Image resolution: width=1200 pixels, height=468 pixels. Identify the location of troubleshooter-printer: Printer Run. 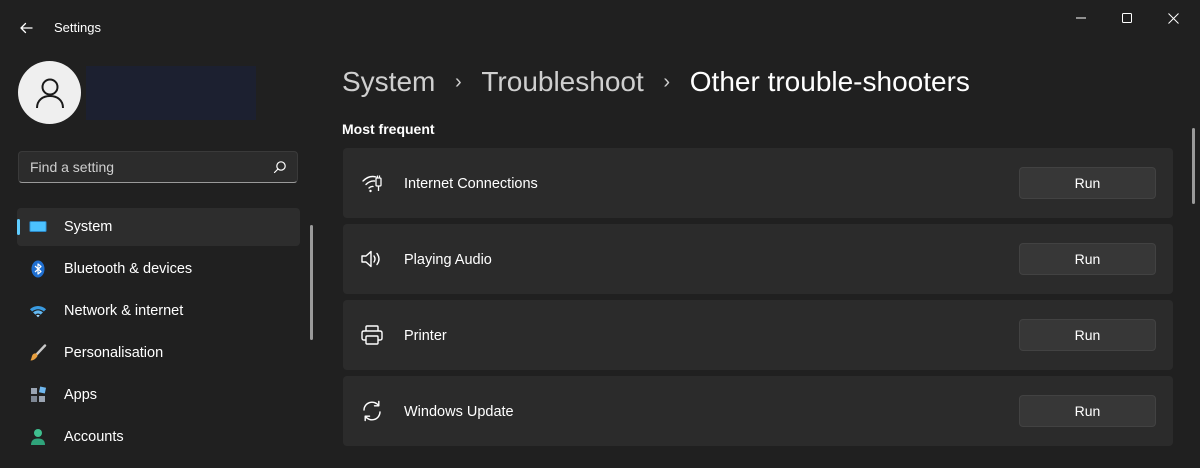
(758, 335).